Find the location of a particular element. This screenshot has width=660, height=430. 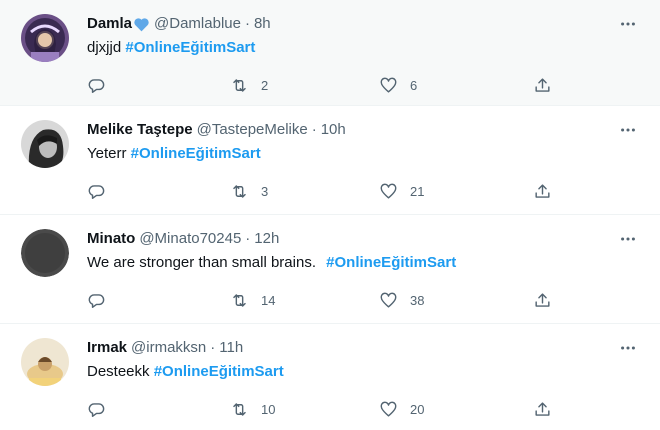

user-handle: @irmakksn is located at coordinates (168, 348).